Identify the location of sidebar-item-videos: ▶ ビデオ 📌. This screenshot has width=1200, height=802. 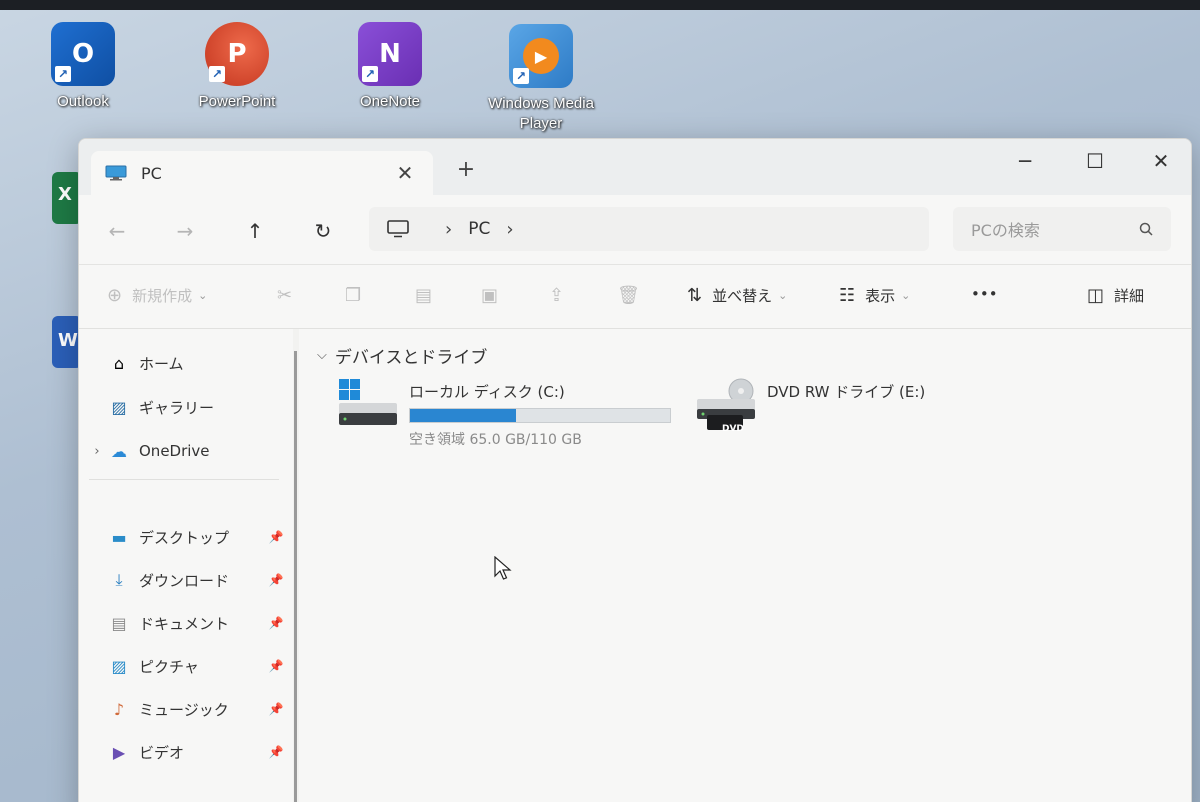
(185, 752).